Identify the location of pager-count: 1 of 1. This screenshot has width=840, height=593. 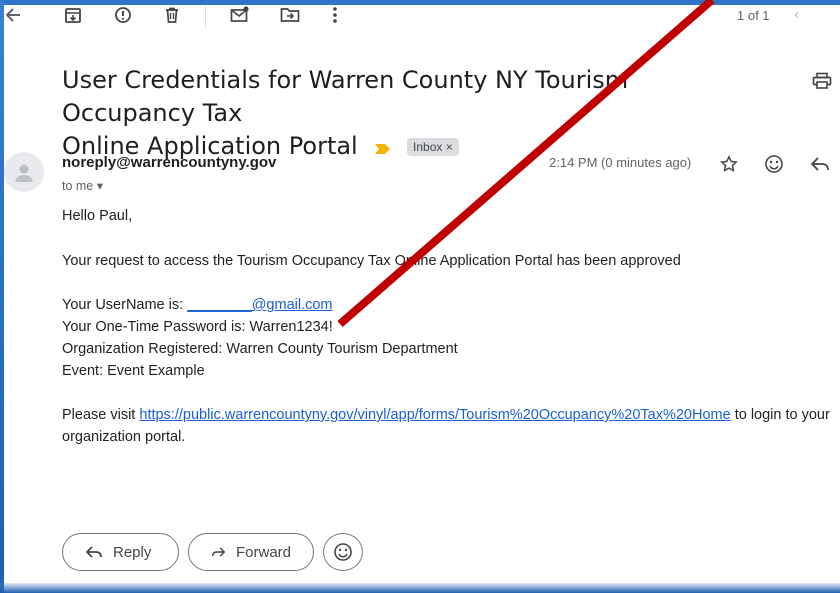
(753, 15).